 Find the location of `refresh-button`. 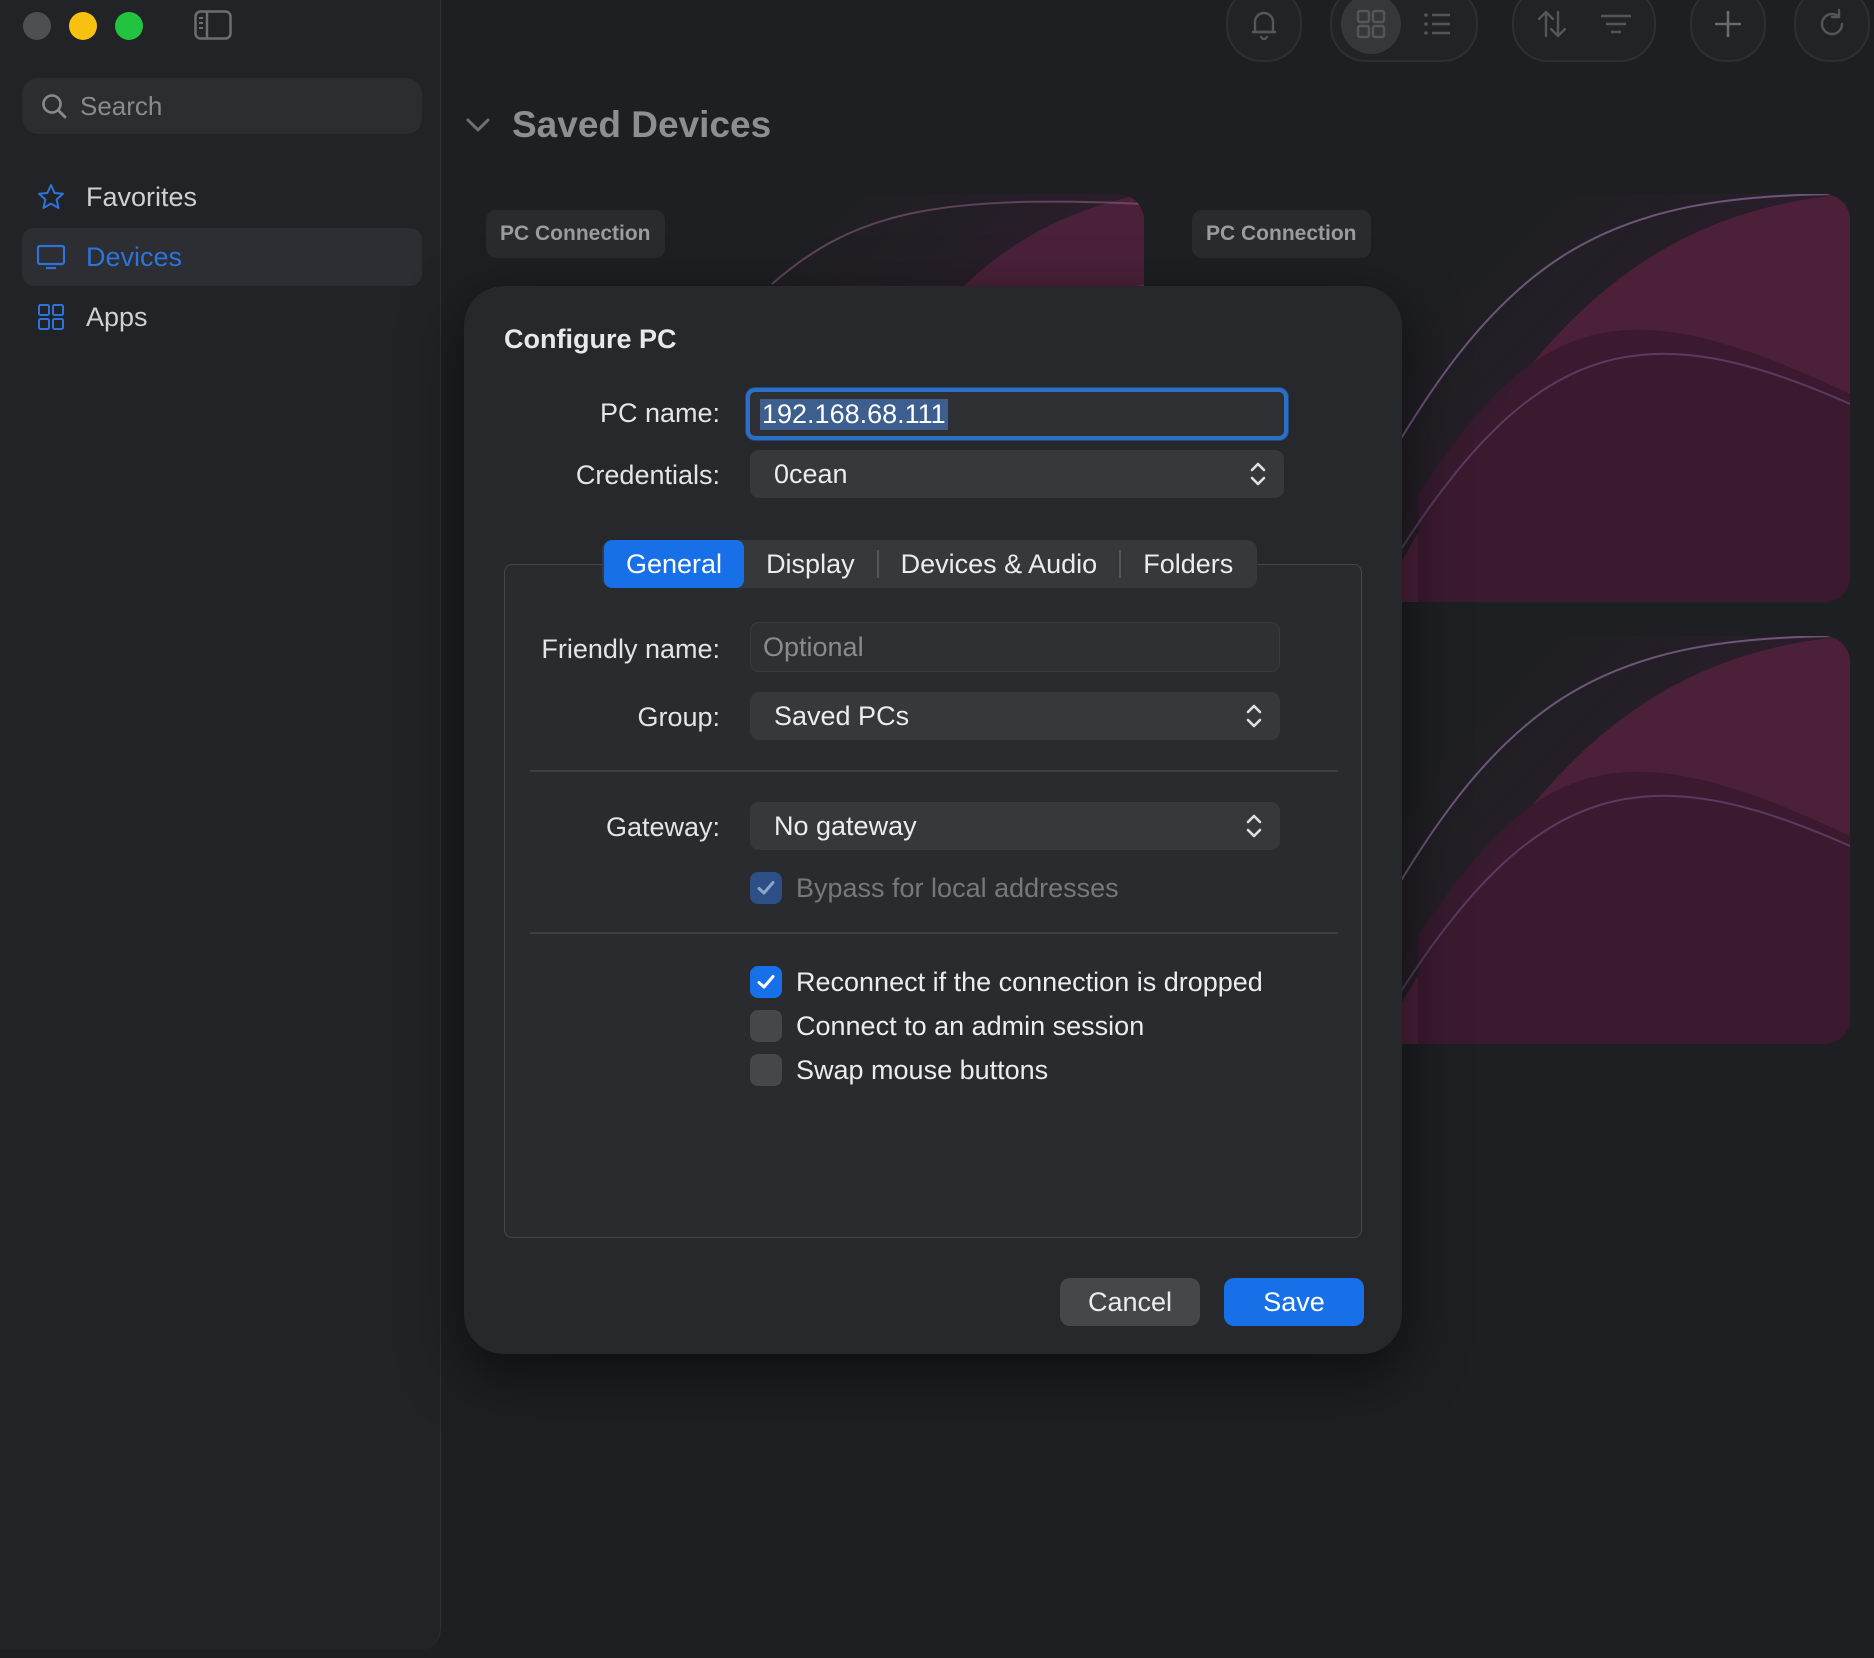

refresh-button is located at coordinates (1832, 31).